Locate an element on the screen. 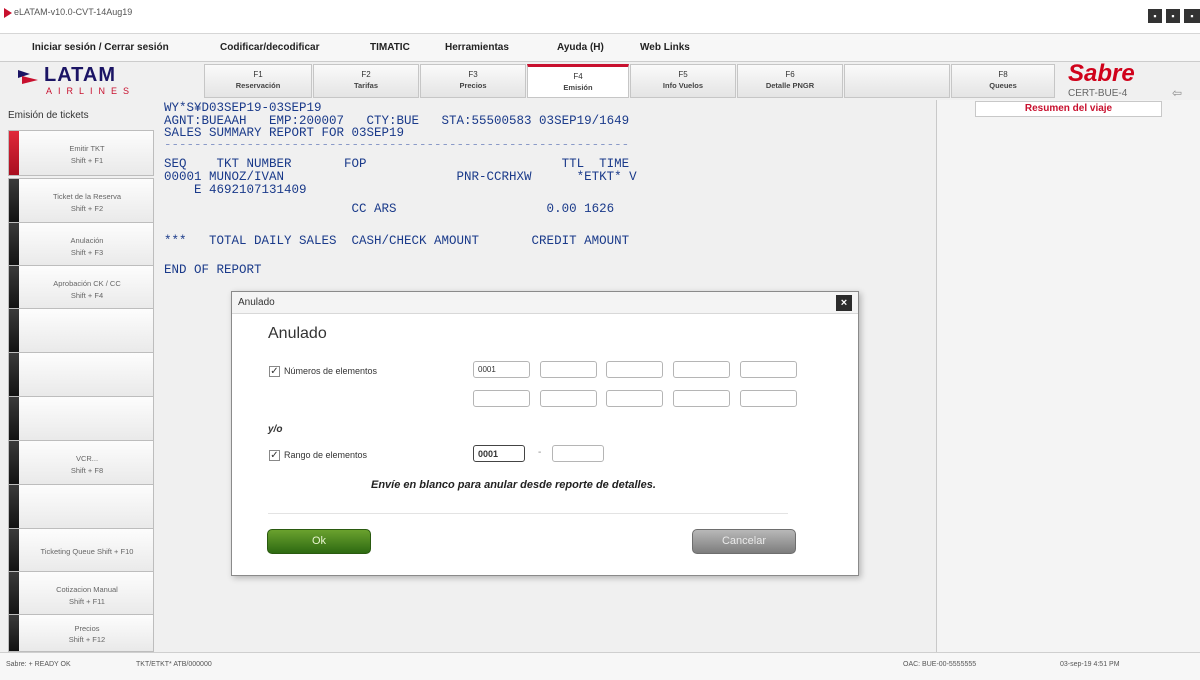  tab-label: Tarifas is located at coordinates (366, 85).